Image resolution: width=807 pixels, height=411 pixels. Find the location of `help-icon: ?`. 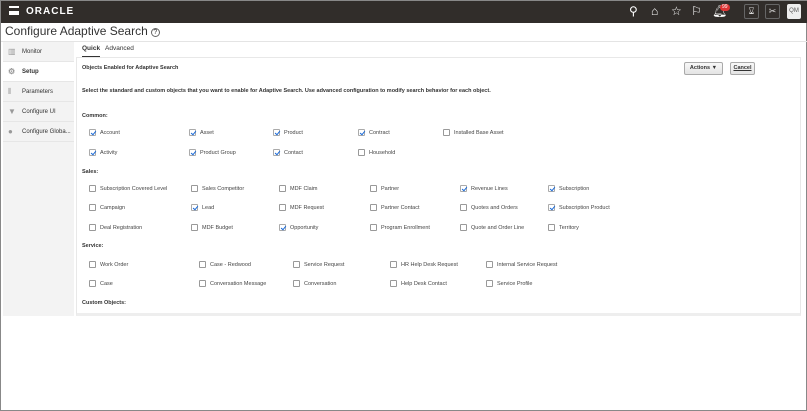

help-icon: ? is located at coordinates (155, 32).